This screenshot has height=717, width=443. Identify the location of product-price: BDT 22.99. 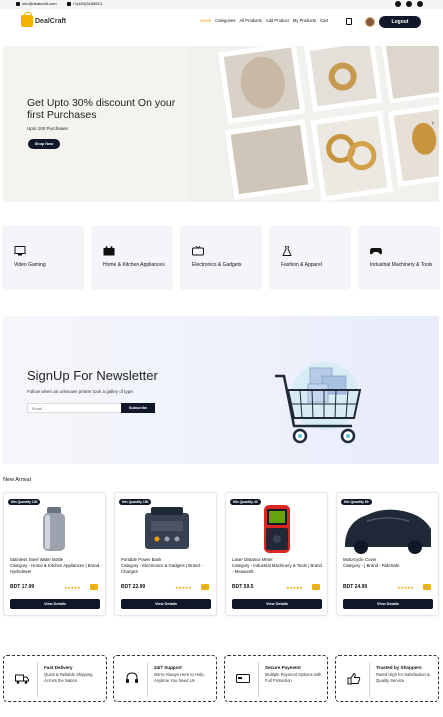
(133, 587).